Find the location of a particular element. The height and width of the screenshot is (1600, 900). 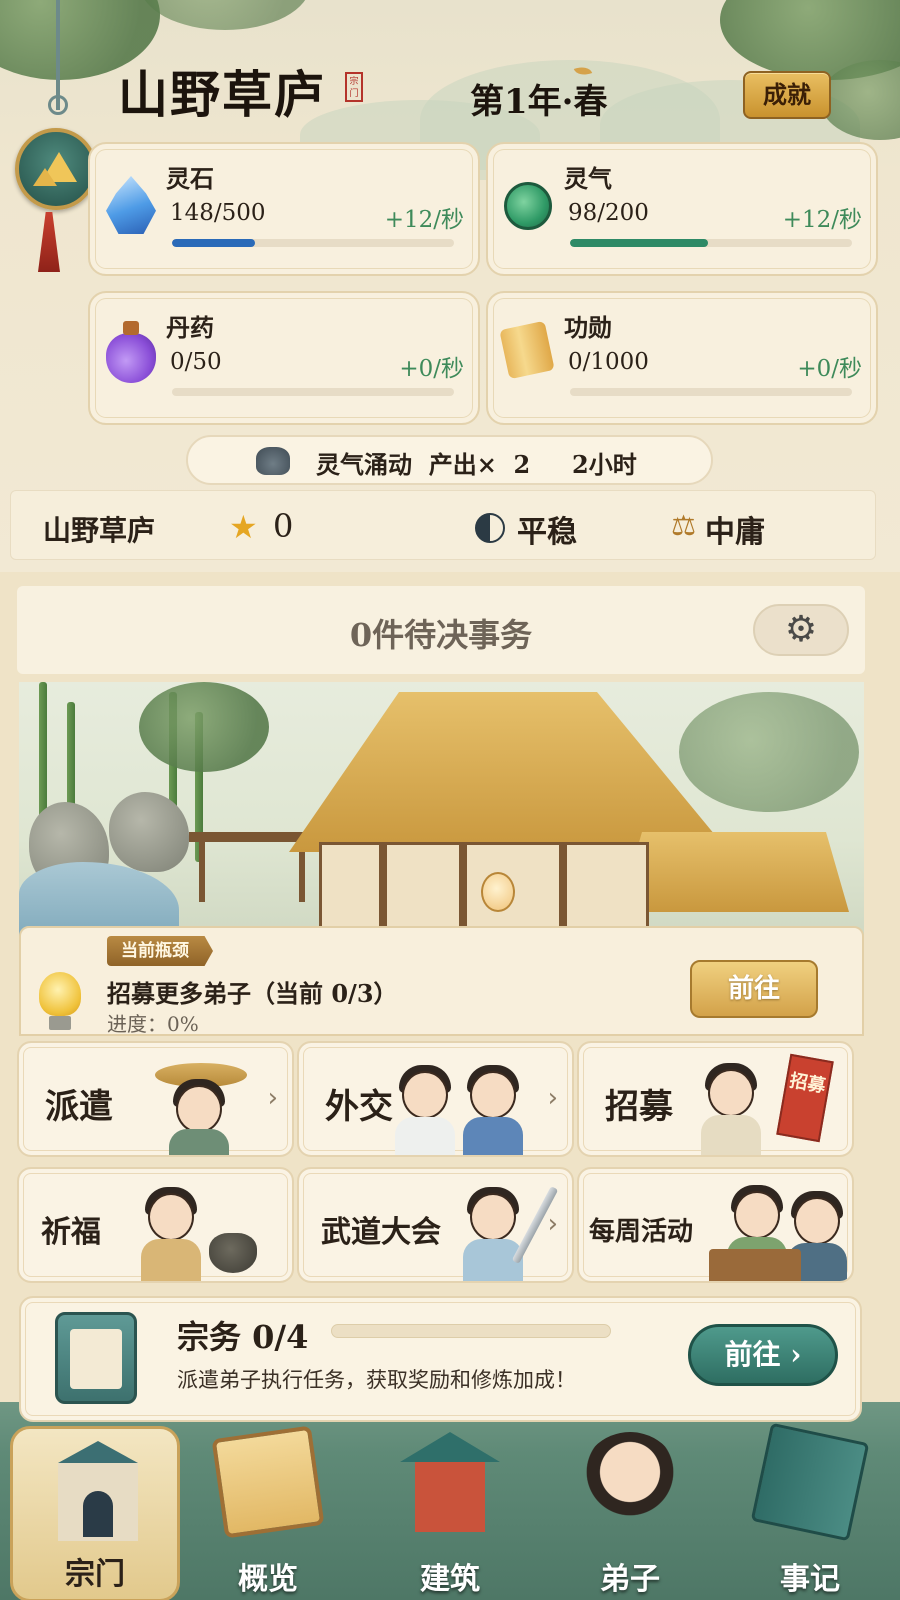

sect-title: 山野草庐 is located at coordinates (222, 94).